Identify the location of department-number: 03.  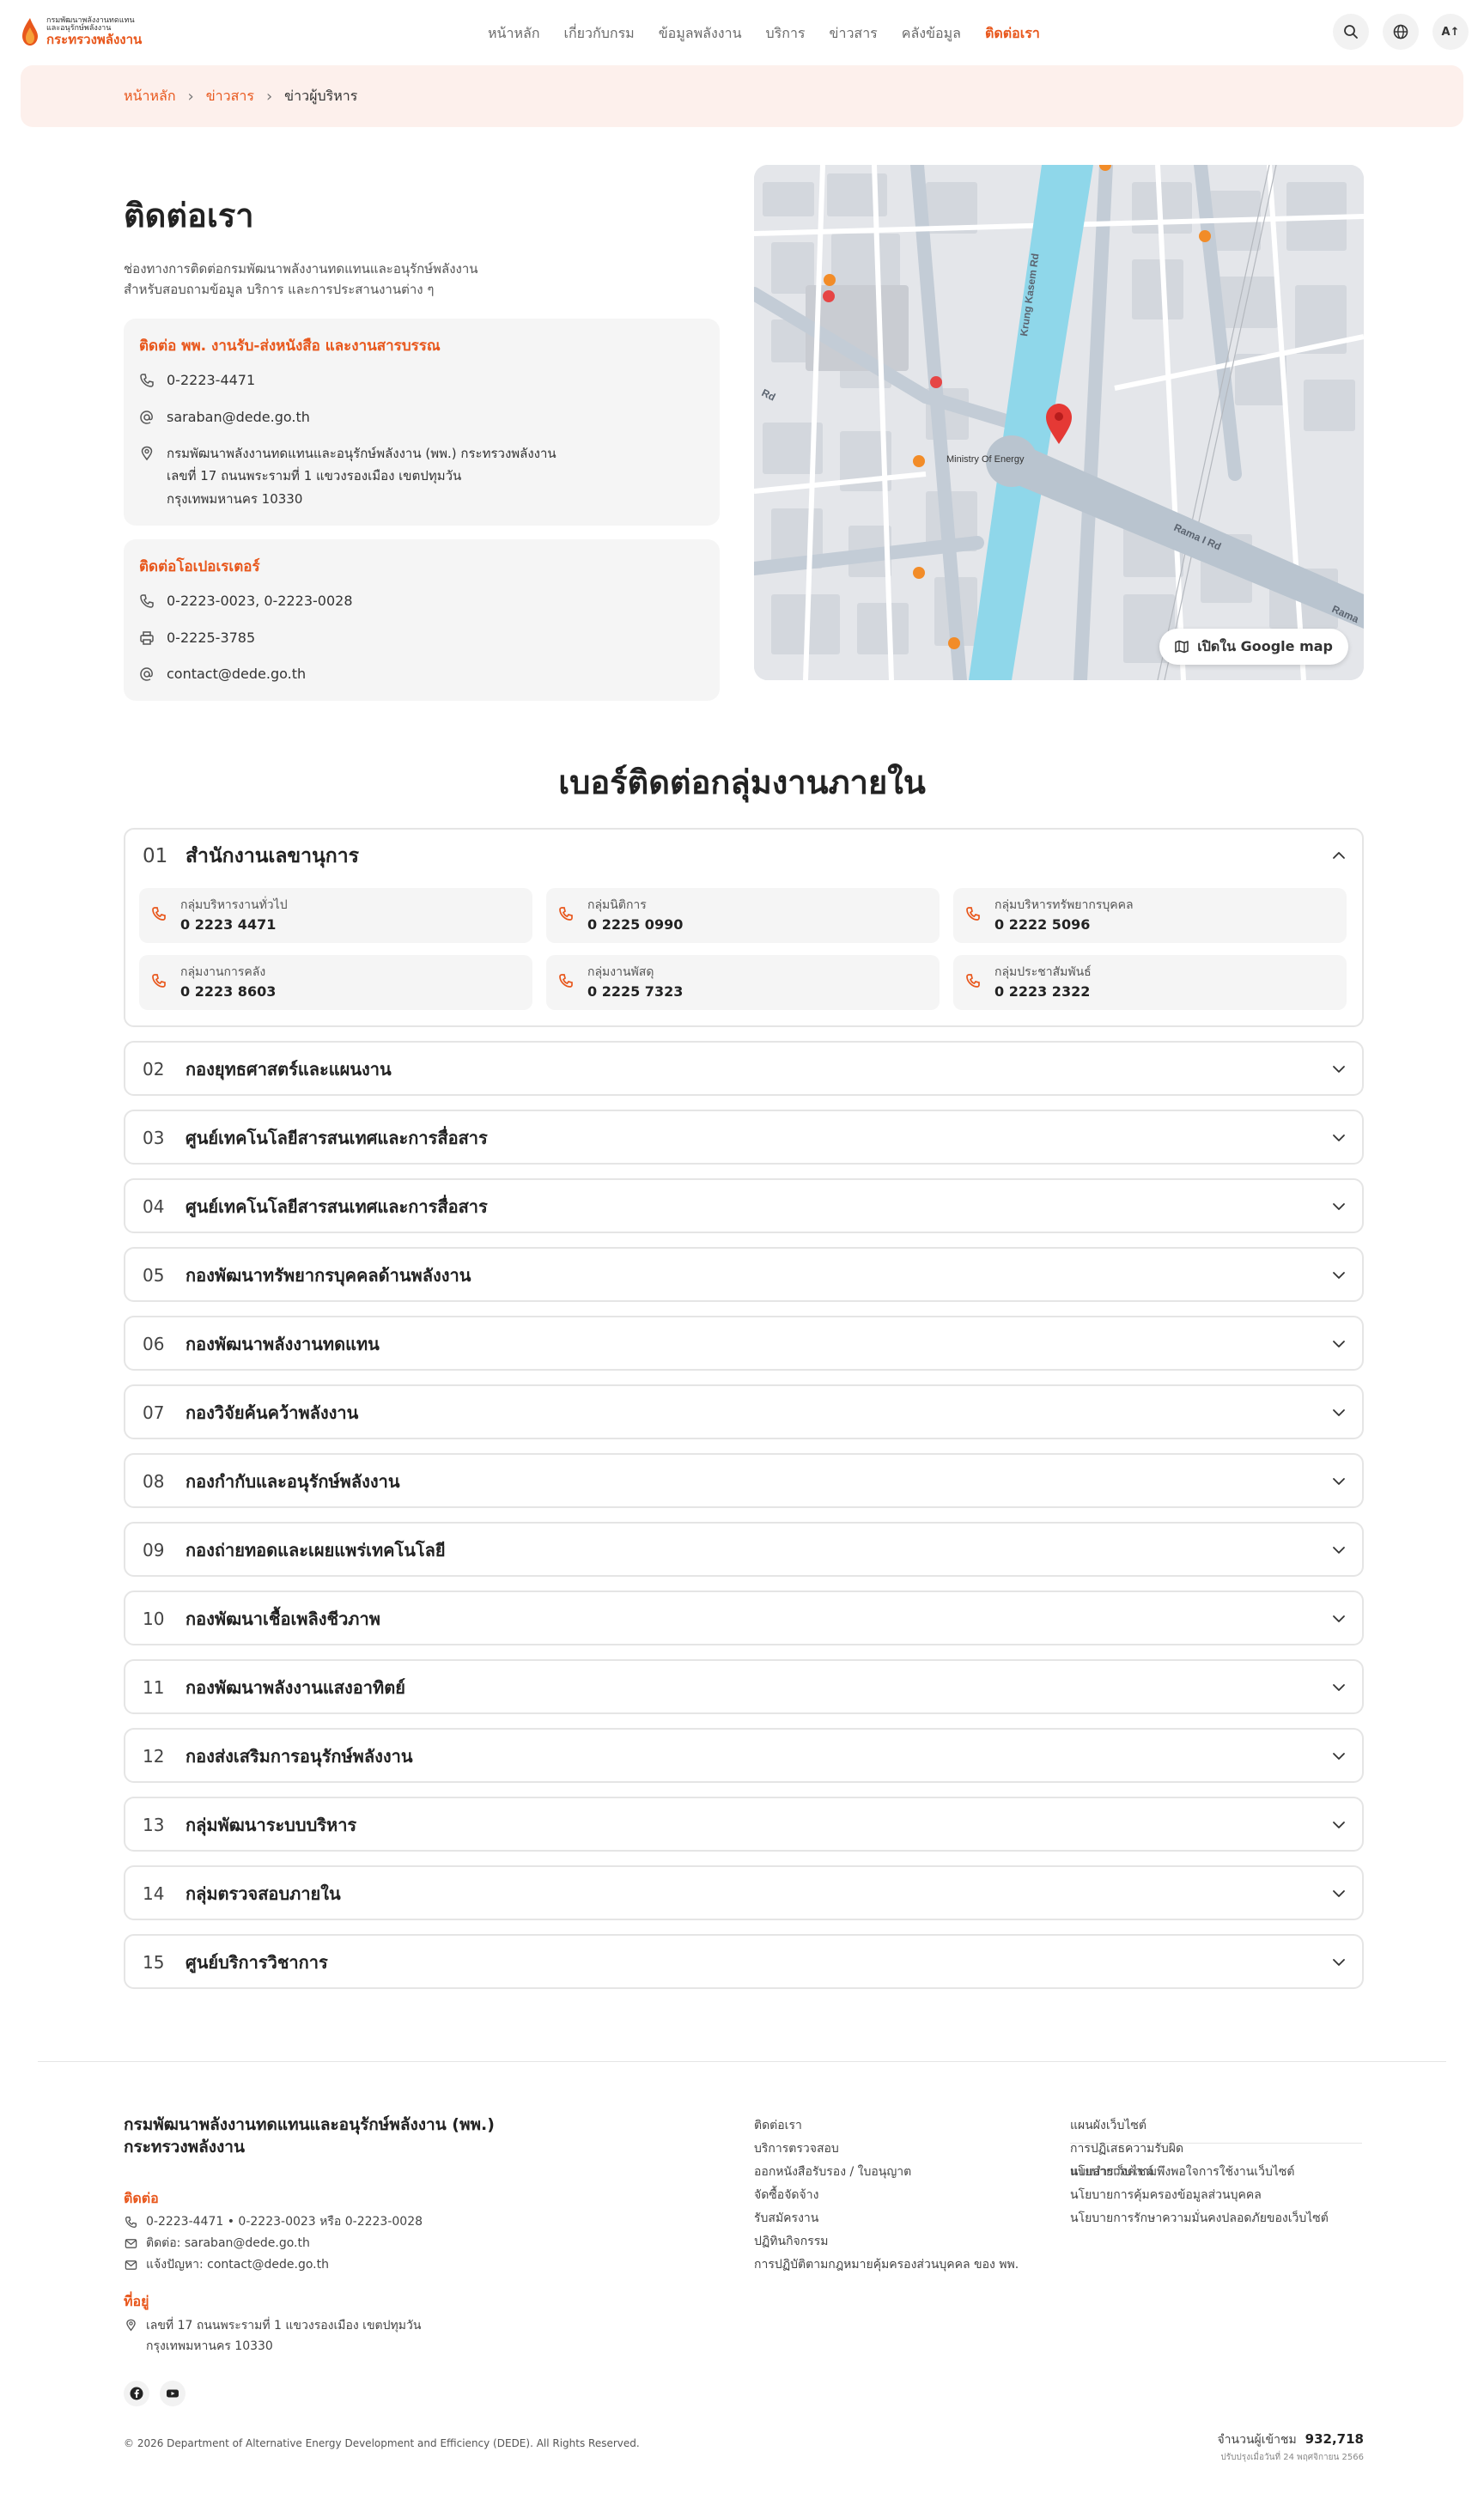
(154, 1138).